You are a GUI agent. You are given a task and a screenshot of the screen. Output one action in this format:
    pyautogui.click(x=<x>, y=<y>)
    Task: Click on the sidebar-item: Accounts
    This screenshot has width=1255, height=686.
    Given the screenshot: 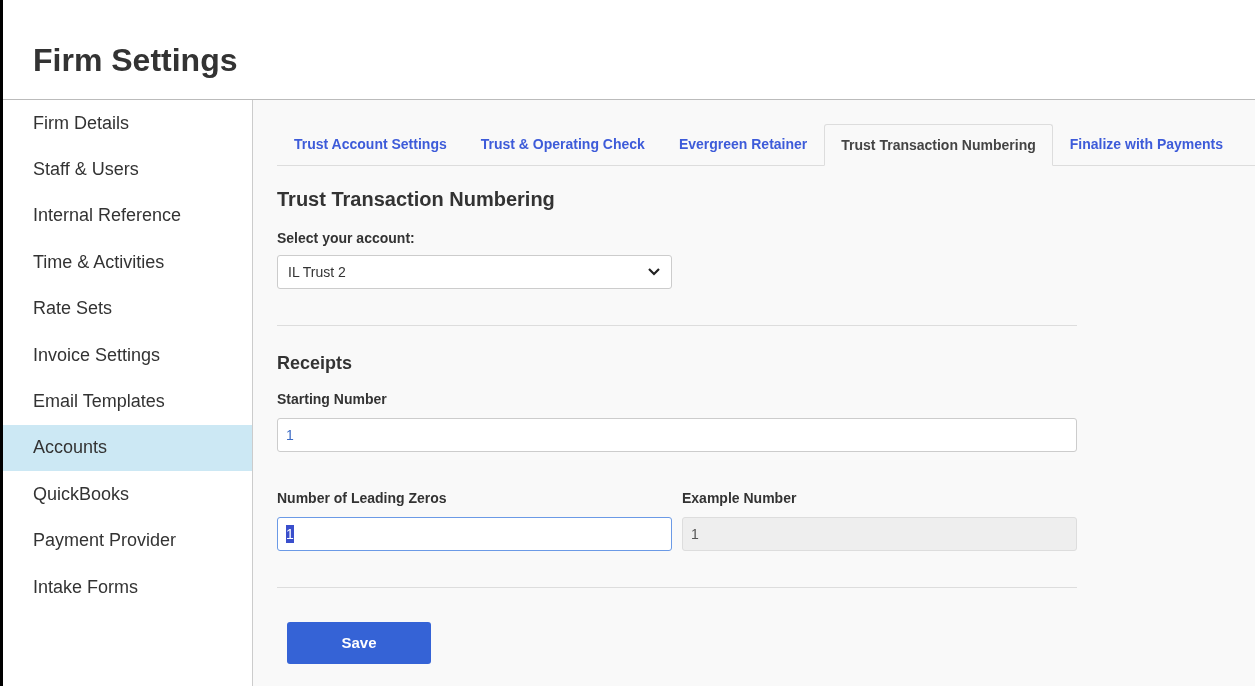 What is the action you would take?
    pyautogui.click(x=127, y=448)
    